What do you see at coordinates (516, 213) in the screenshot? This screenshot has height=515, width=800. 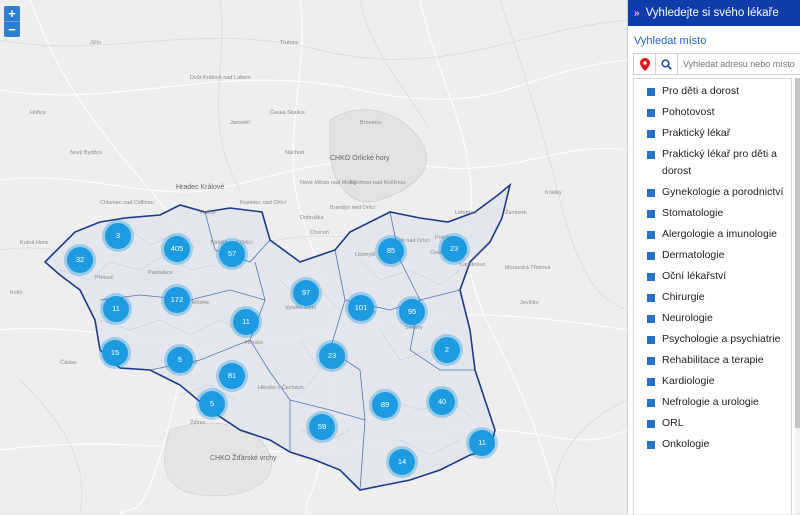 I see `map-place-label: Žamberk` at bounding box center [516, 213].